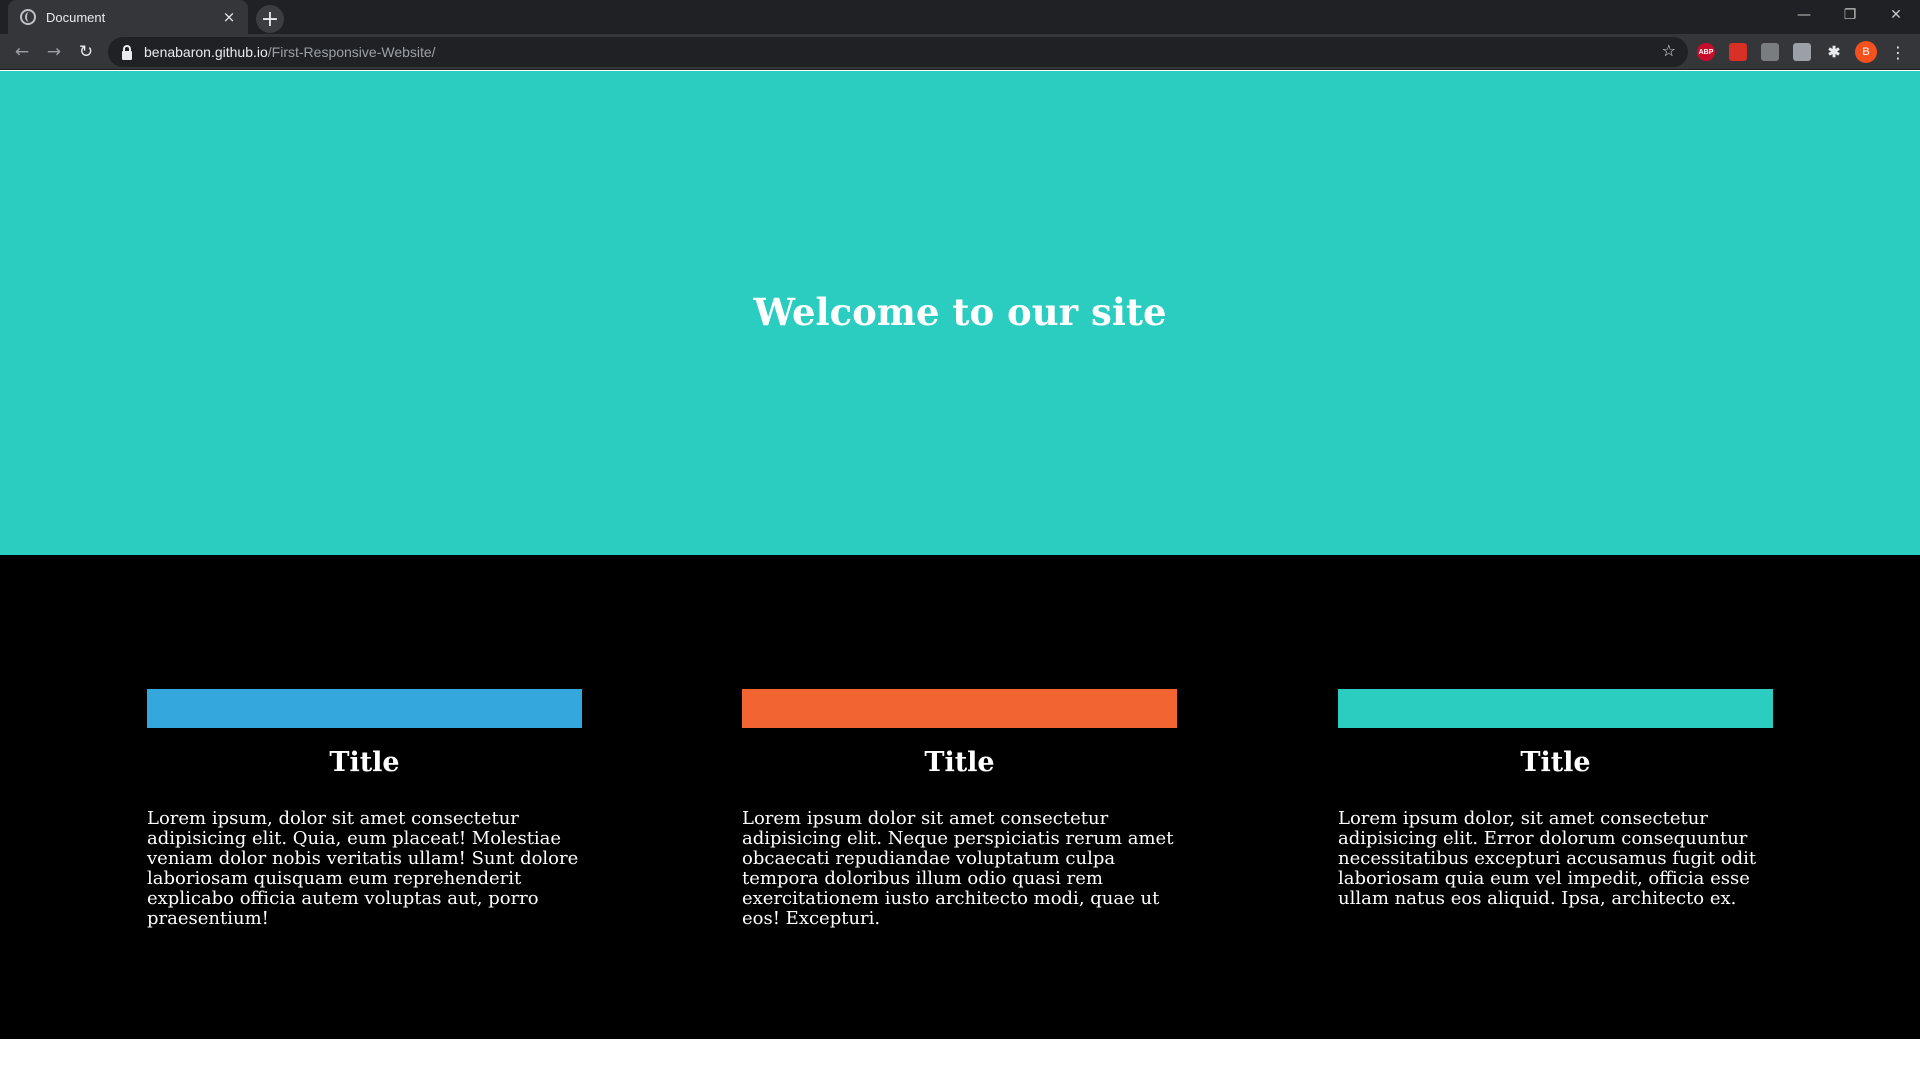  What do you see at coordinates (28, 17) in the screenshot?
I see `globe-icon` at bounding box center [28, 17].